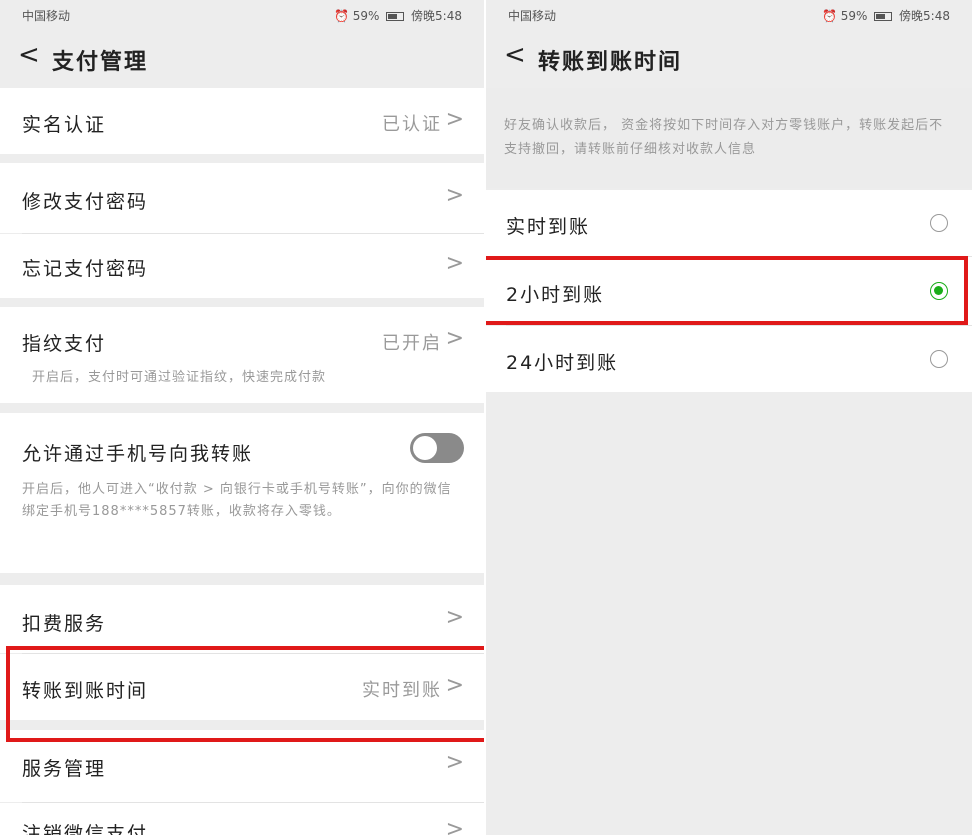  What do you see at coordinates (729, 58) in the screenshot?
I see `title-bar: < 转账到账时间` at bounding box center [729, 58].